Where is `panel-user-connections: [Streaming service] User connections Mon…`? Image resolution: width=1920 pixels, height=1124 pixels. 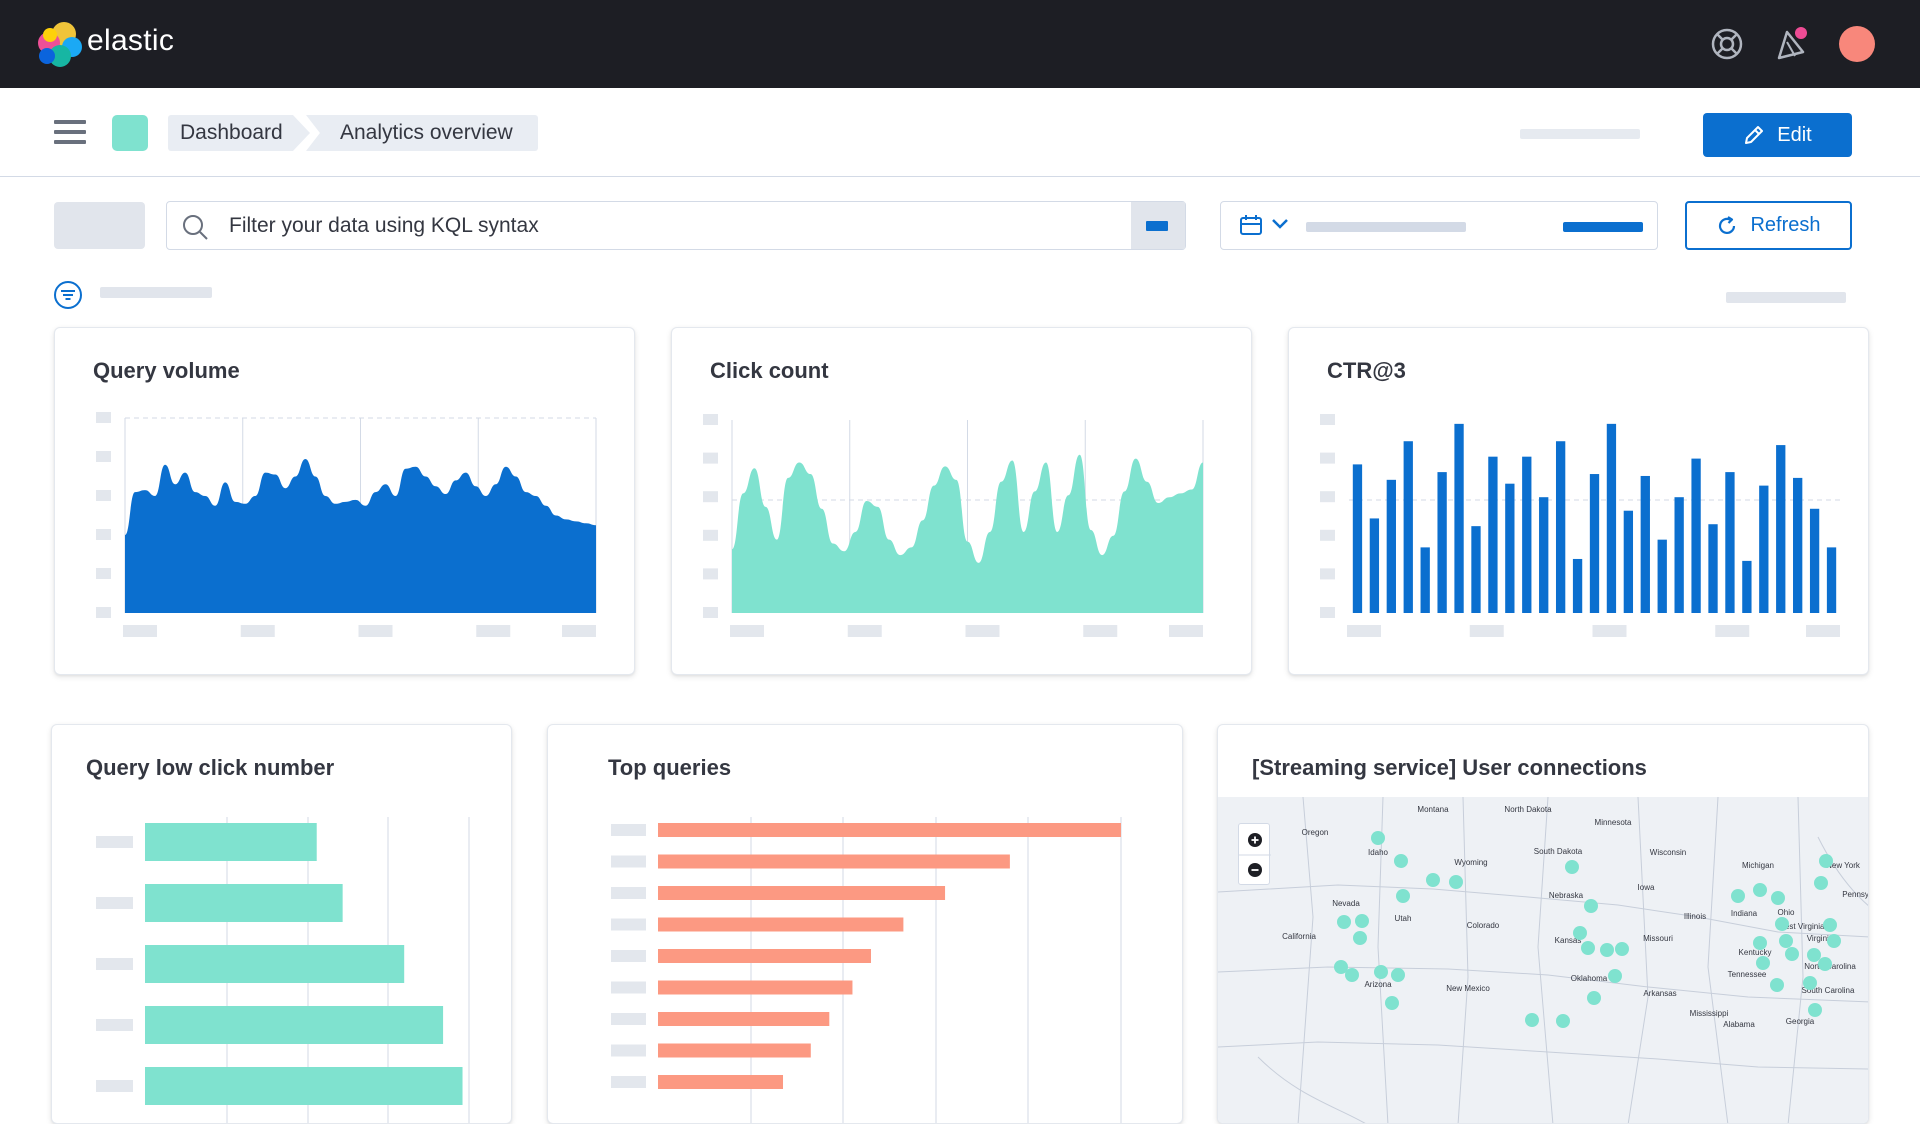 panel-user-connections: [Streaming service] User connections Mon… is located at coordinates (1543, 924).